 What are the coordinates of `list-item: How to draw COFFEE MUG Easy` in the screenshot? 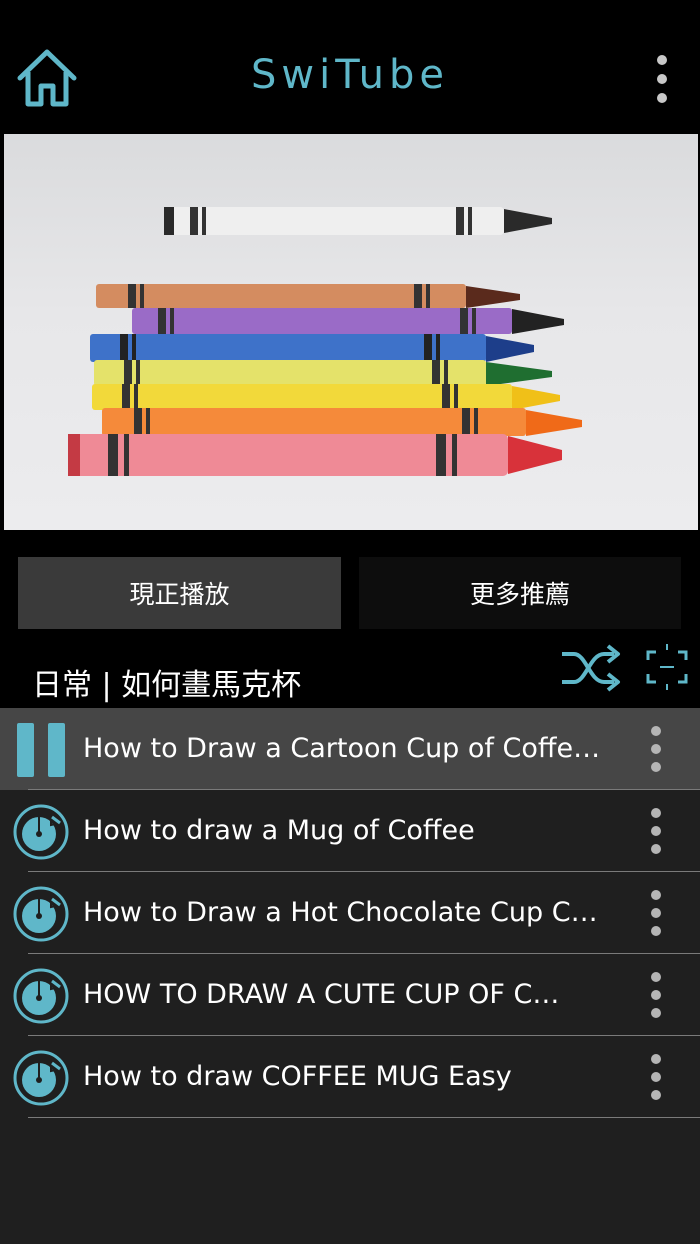 It's located at (350, 1077).